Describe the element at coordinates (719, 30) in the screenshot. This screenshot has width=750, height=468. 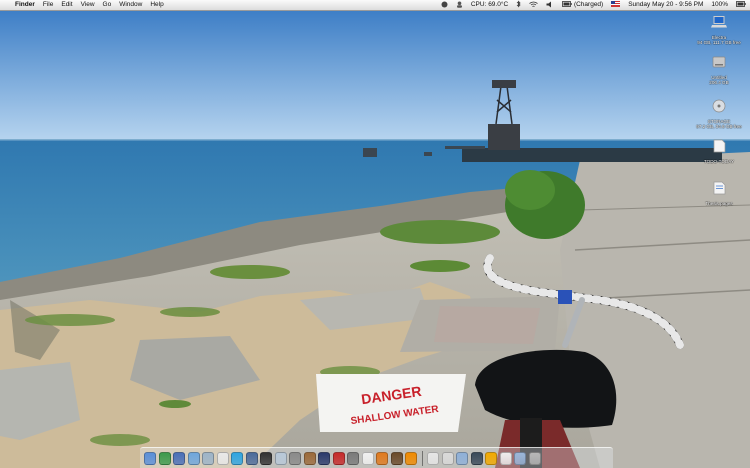
I see `desktop-icon-electra: Electra 94 GB, 111.7 GB free` at that location.